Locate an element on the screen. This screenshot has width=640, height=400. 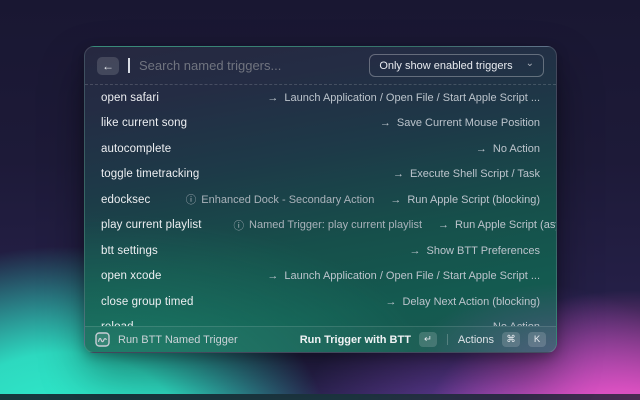
text-caret is located at coordinates (129, 65).